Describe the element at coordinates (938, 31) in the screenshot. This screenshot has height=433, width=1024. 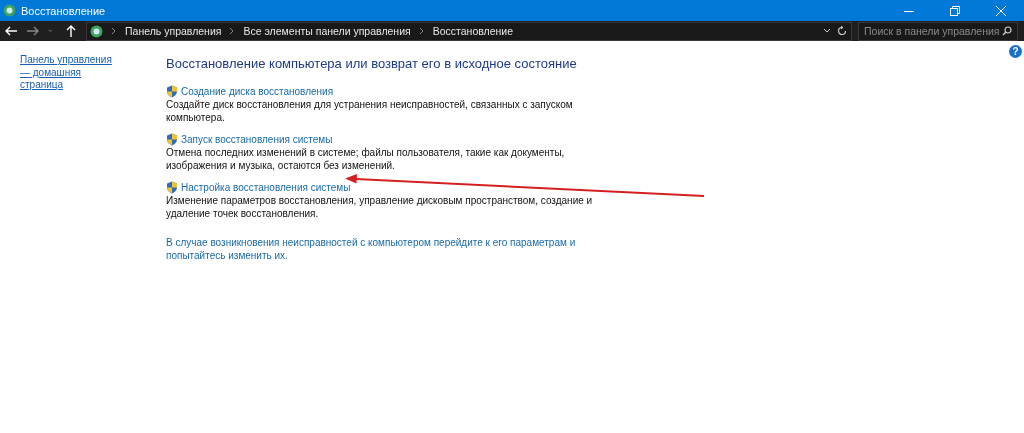
I see `search-field: Поиск в панели управления` at that location.